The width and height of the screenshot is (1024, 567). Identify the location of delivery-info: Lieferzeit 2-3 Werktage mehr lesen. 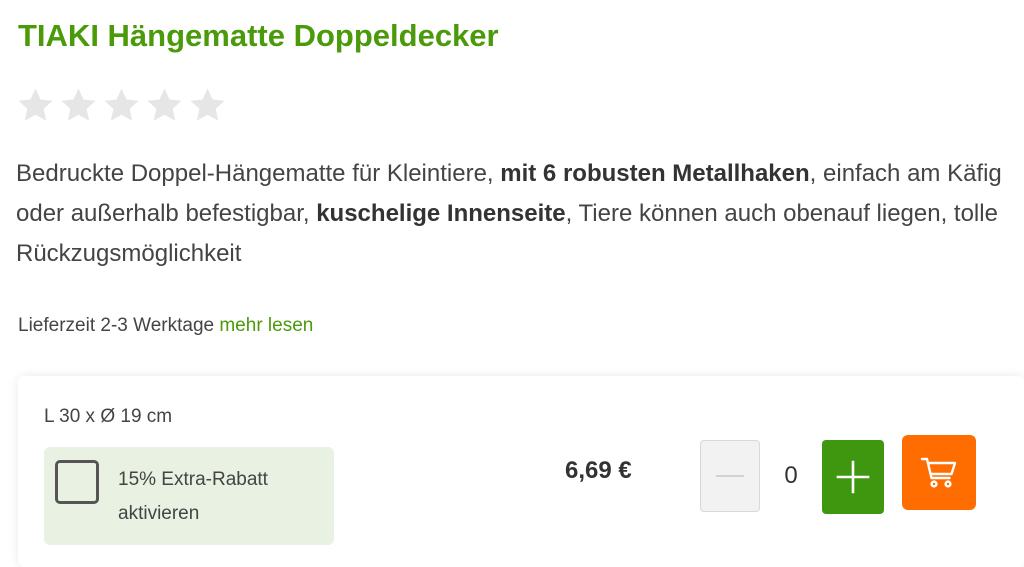
(165, 326).